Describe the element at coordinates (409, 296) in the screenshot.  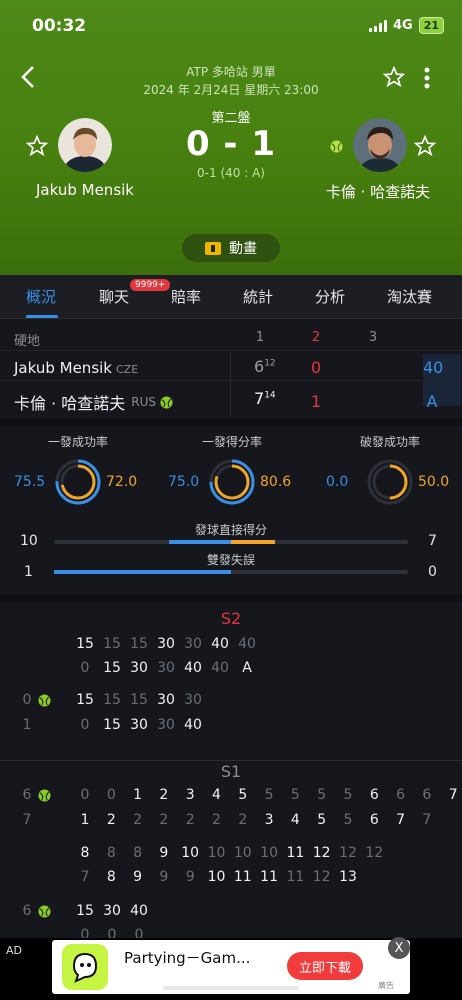
I see `tab-knockout: 淘汰賽` at that location.